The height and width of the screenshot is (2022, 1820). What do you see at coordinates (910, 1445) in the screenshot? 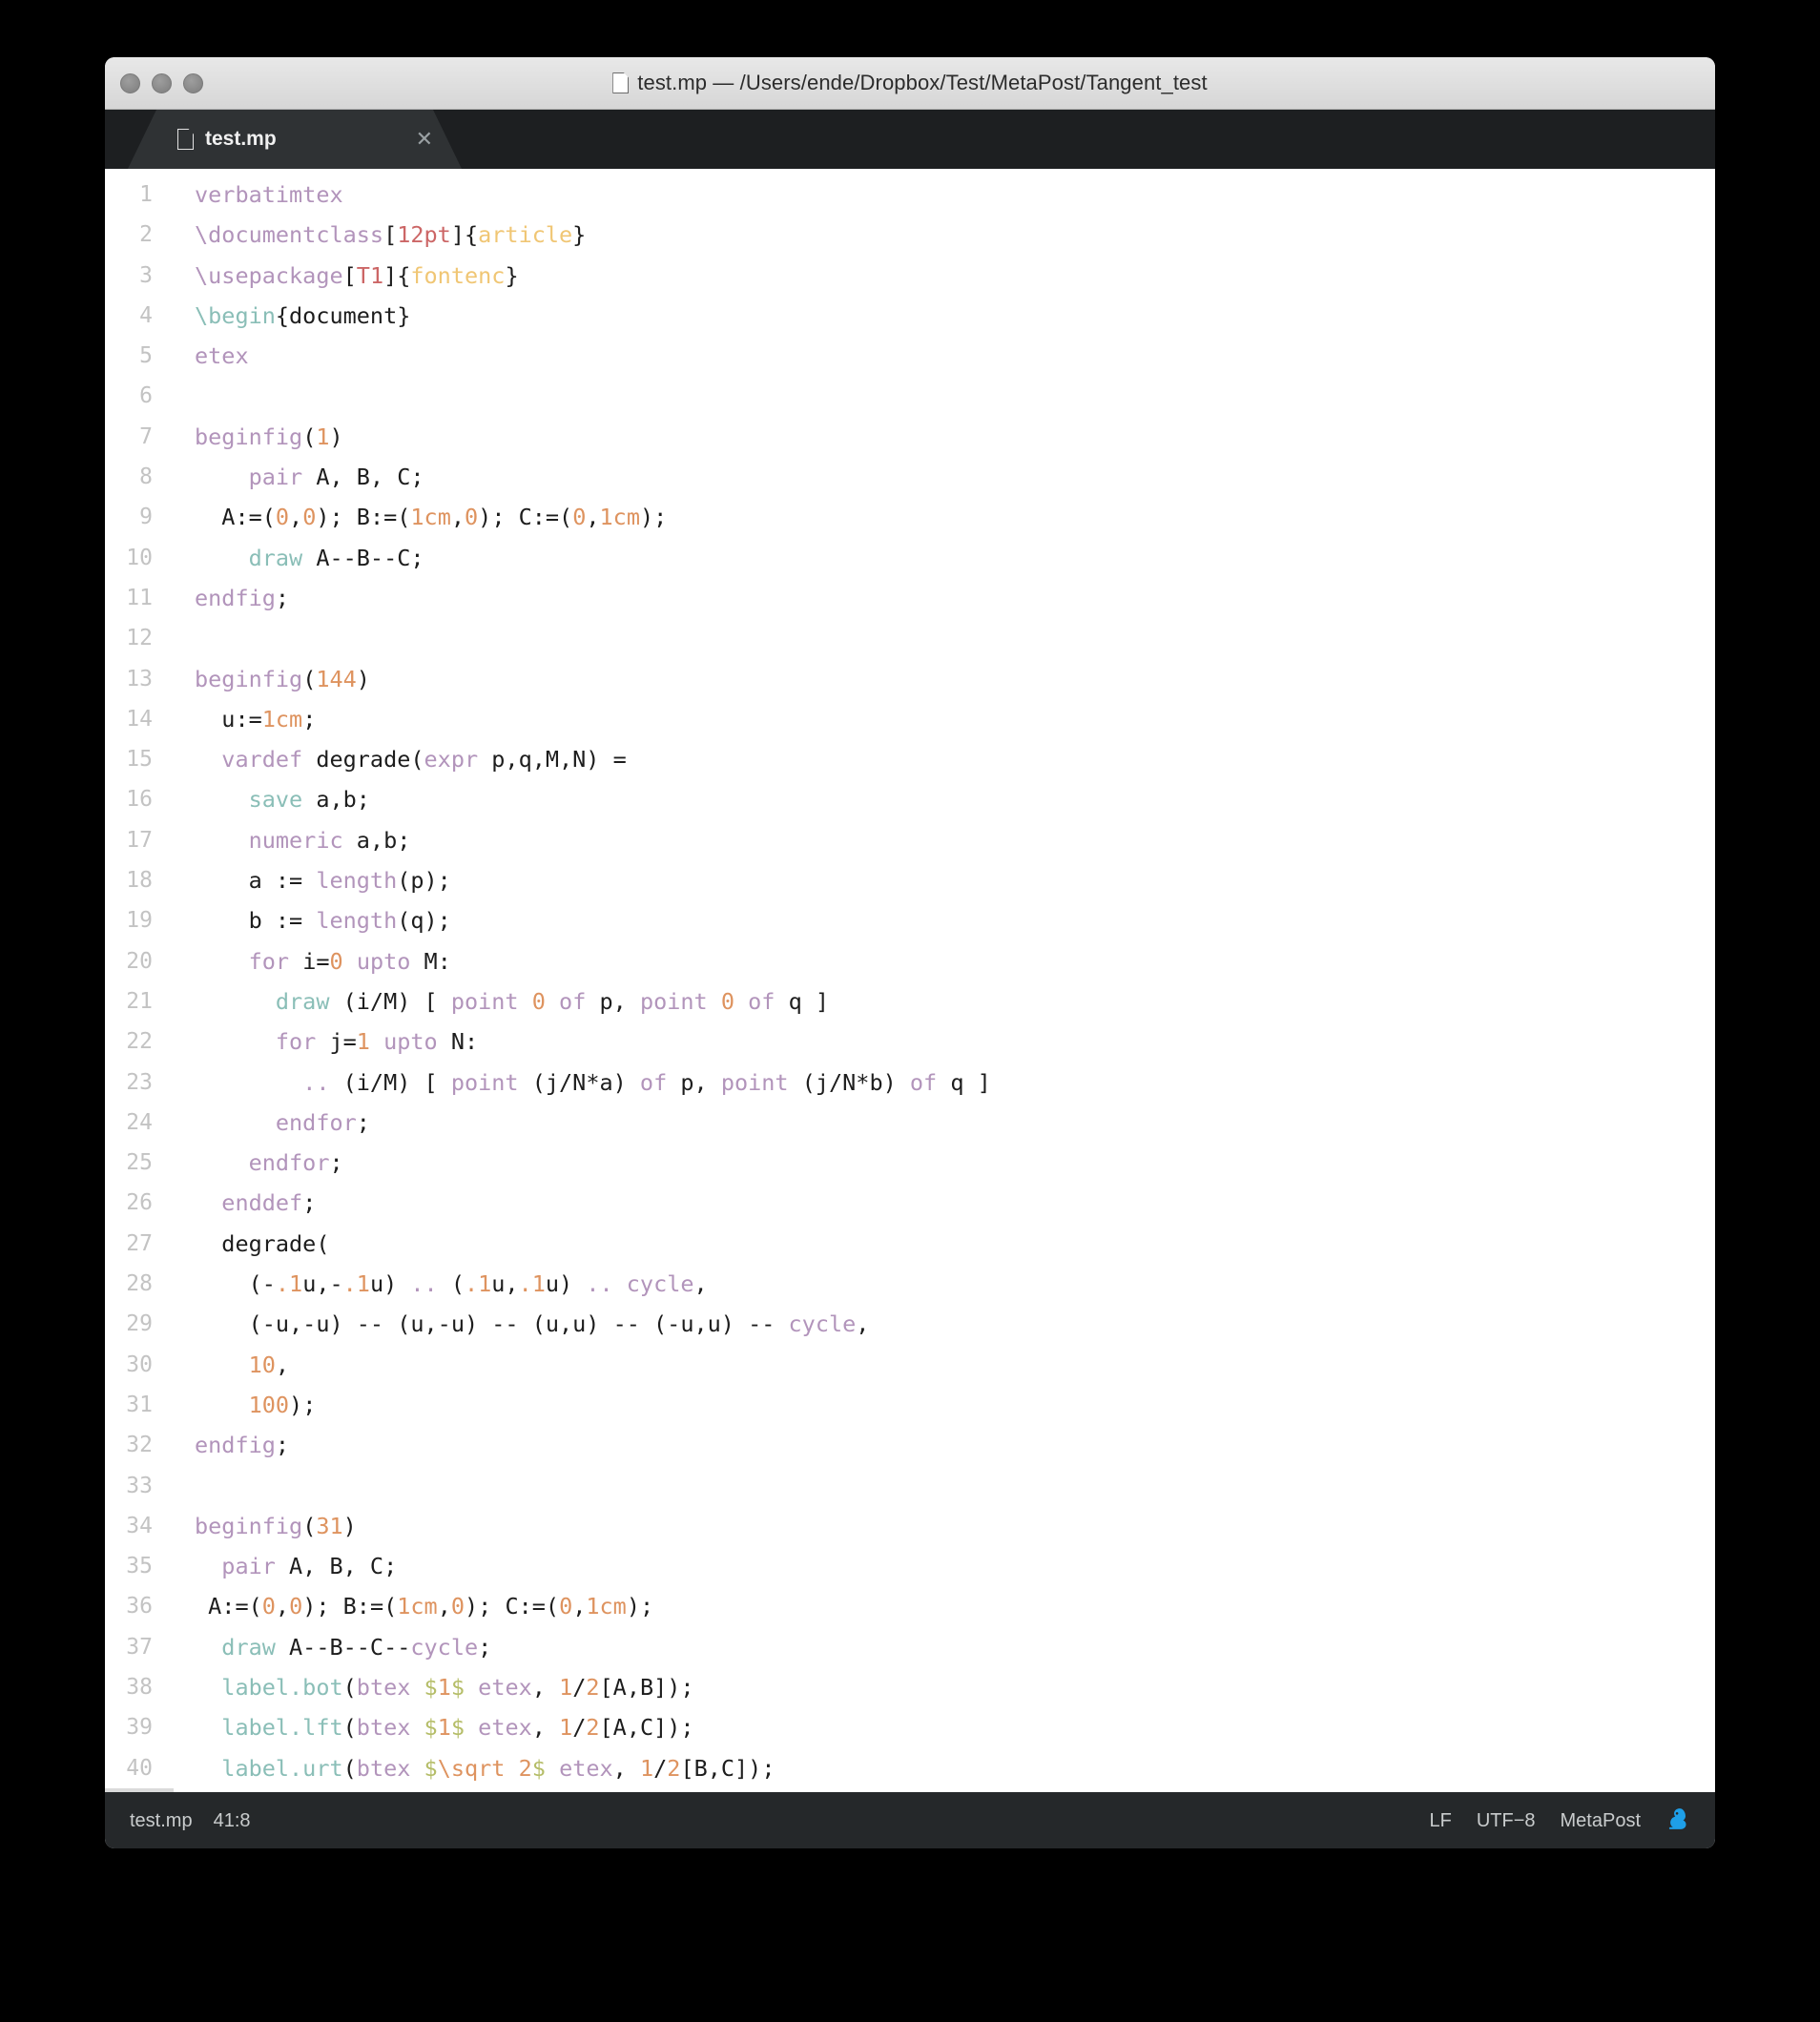
I see `code-line: 32 endfig;` at bounding box center [910, 1445].